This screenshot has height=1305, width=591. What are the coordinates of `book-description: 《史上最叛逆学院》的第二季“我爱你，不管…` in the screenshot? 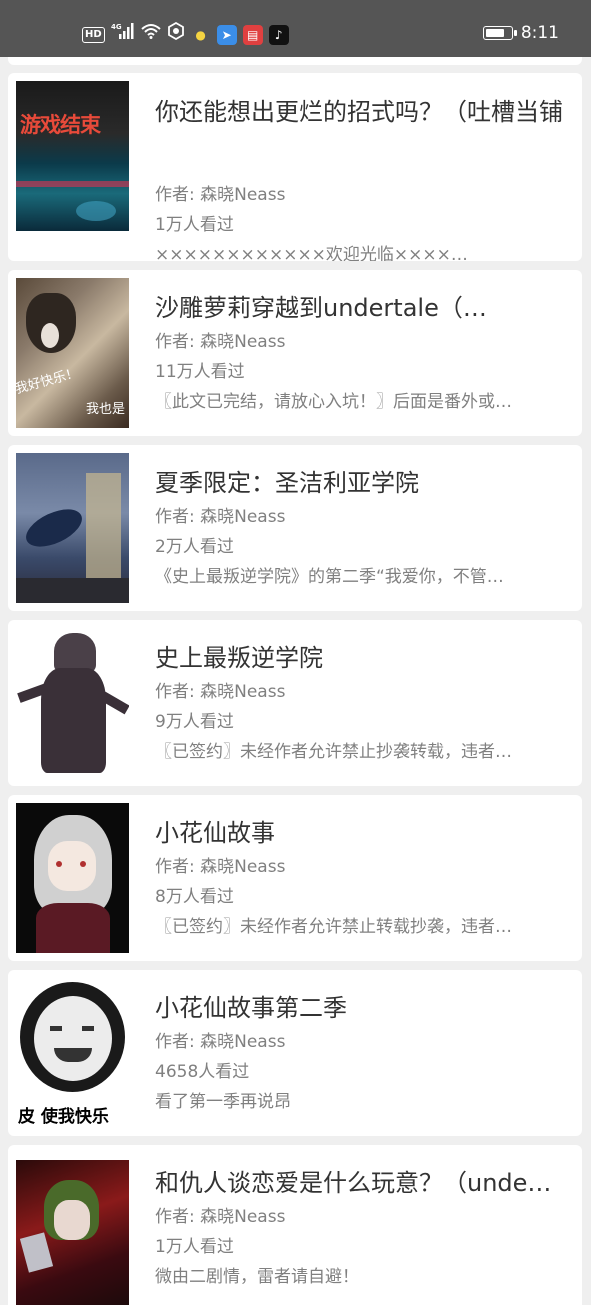 It's located at (329, 577).